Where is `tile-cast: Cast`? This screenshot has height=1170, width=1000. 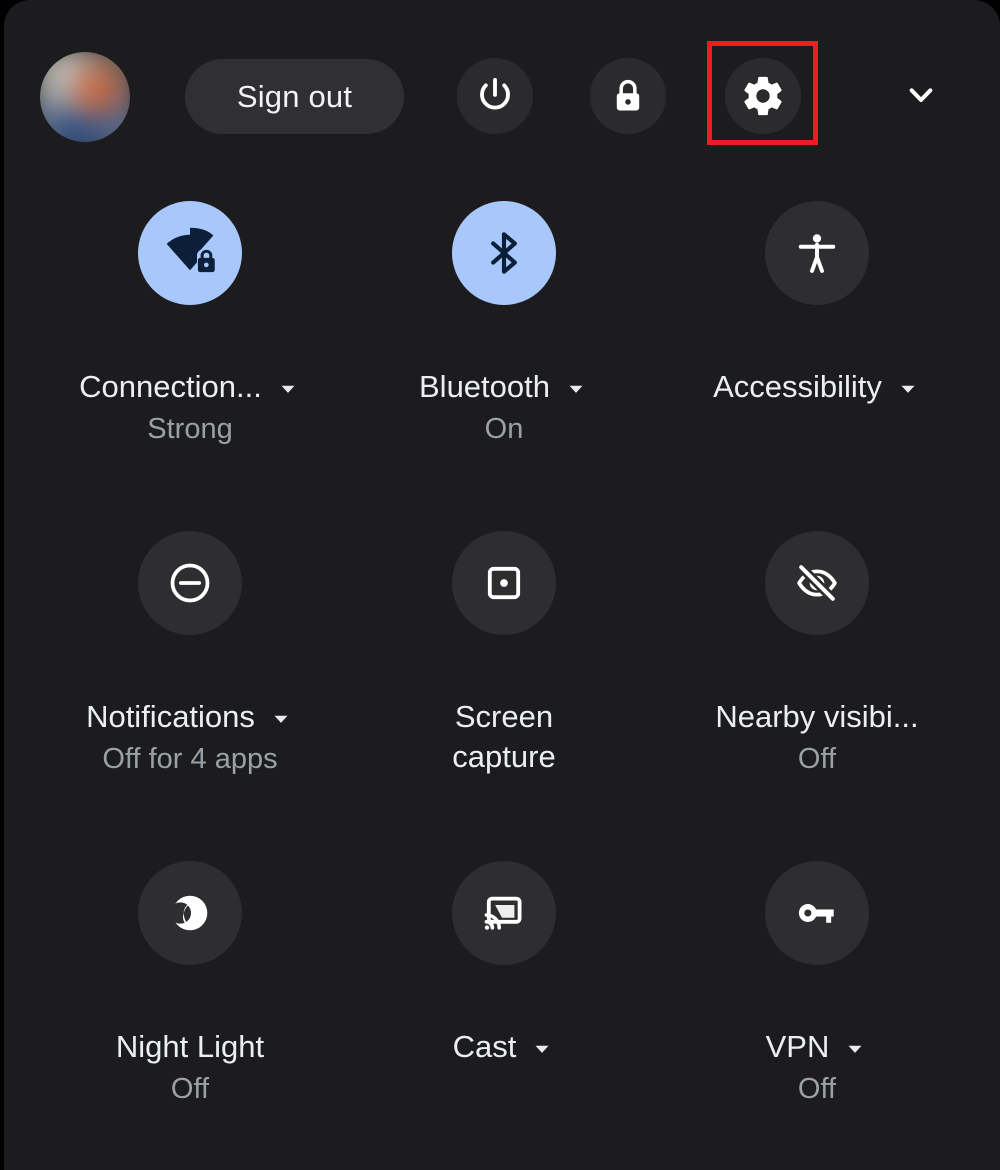
tile-cast: Cast is located at coordinates (504, 1013).